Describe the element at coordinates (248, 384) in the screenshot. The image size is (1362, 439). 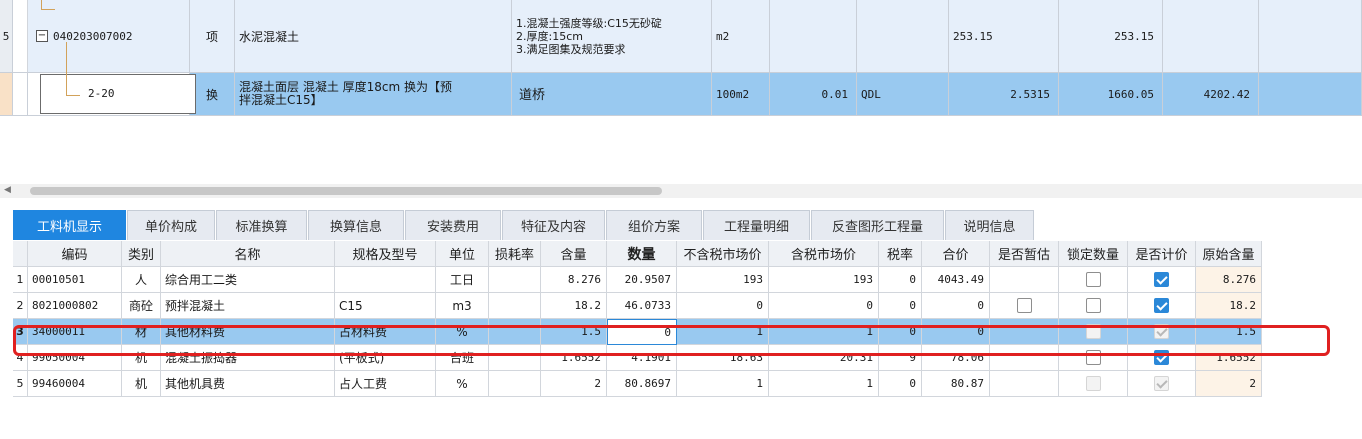
I see `name-cell: 其他机具费` at that location.